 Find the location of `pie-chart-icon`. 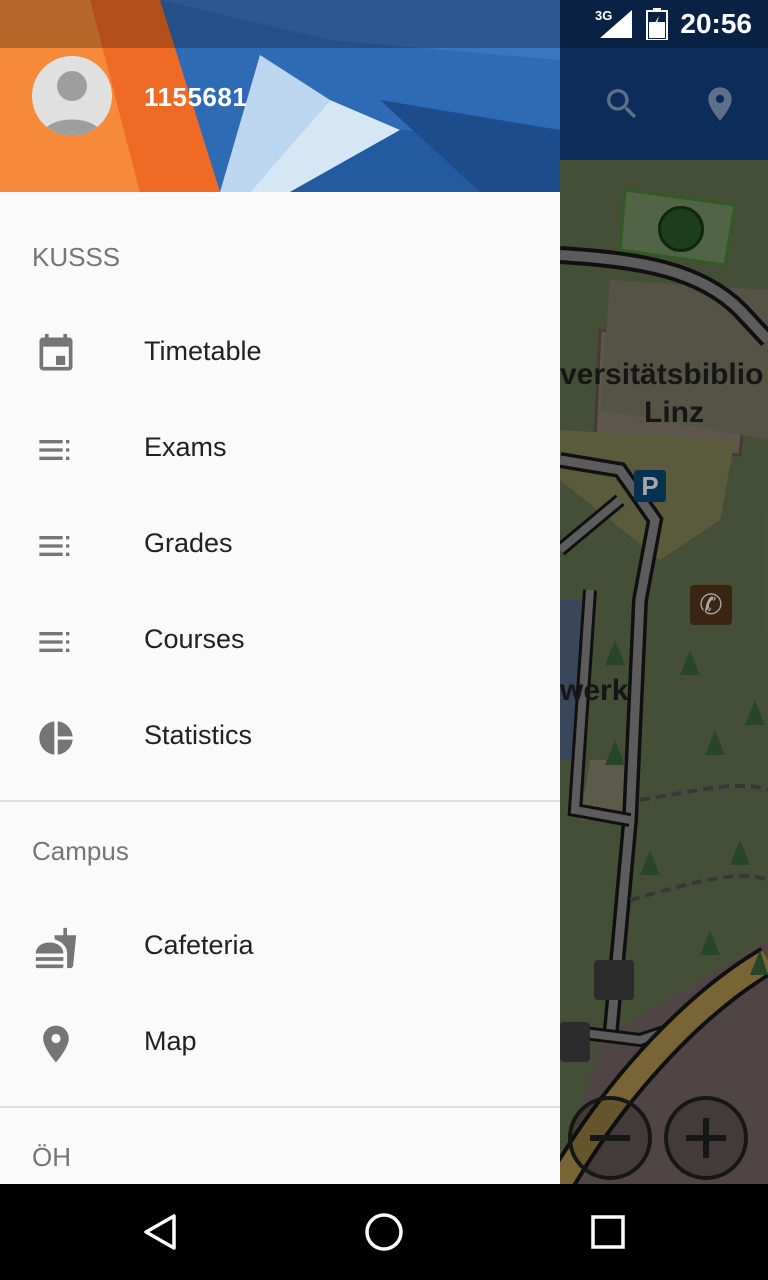

pie-chart-icon is located at coordinates (56, 738).